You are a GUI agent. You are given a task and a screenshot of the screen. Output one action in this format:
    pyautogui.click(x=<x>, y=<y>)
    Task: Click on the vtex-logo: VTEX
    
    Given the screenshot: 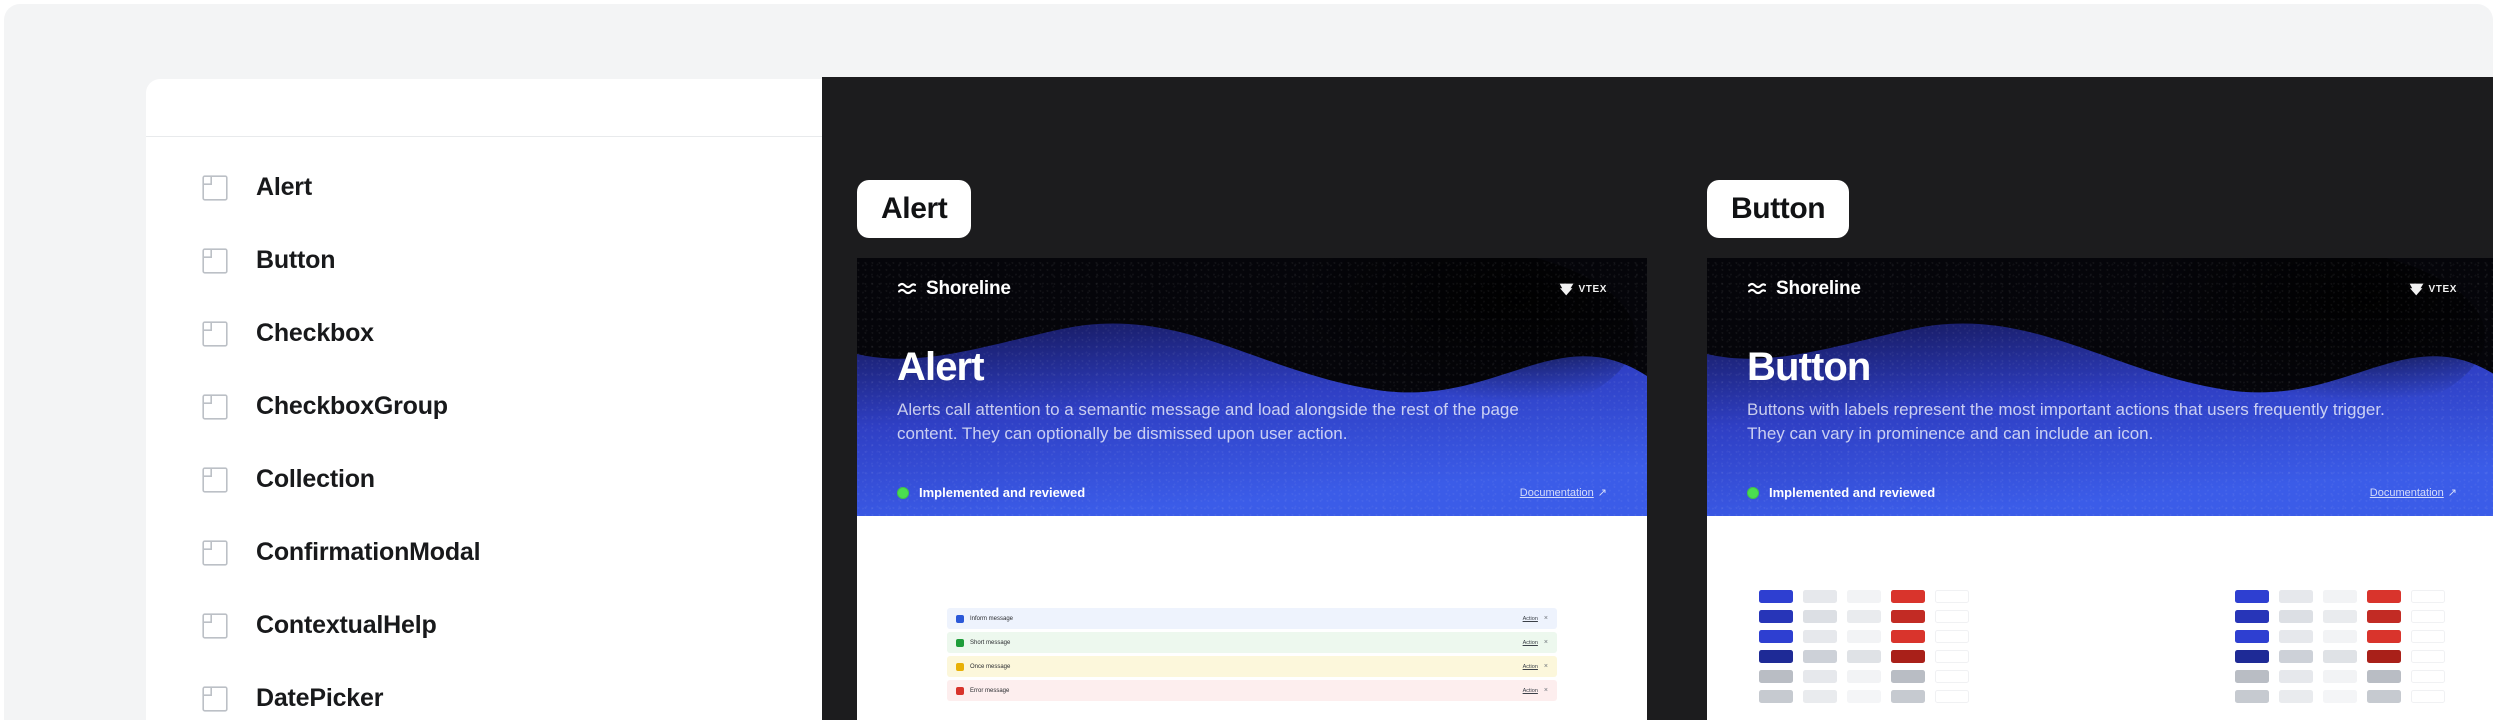 What is the action you would take?
    pyautogui.click(x=2433, y=289)
    